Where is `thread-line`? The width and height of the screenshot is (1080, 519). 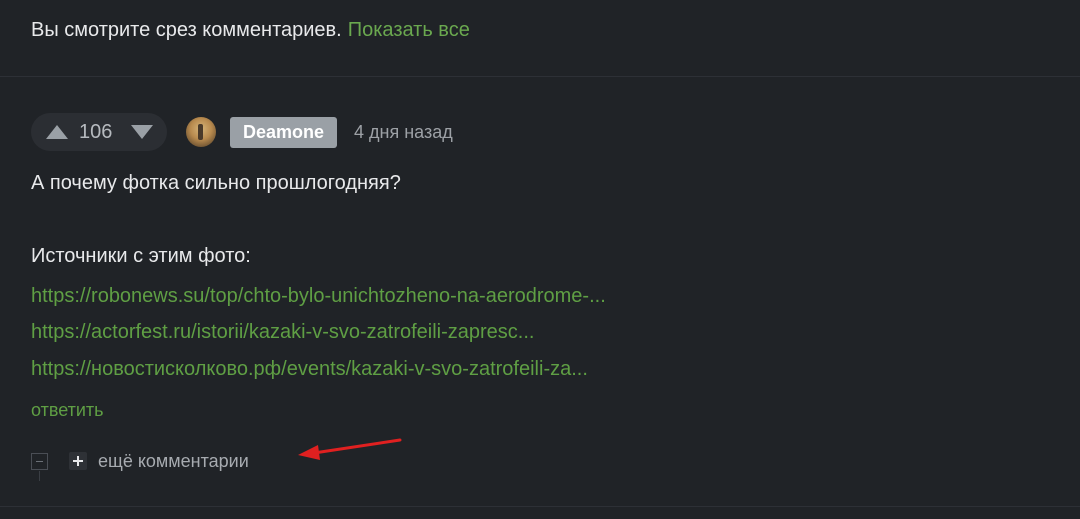
thread-line is located at coordinates (39, 476).